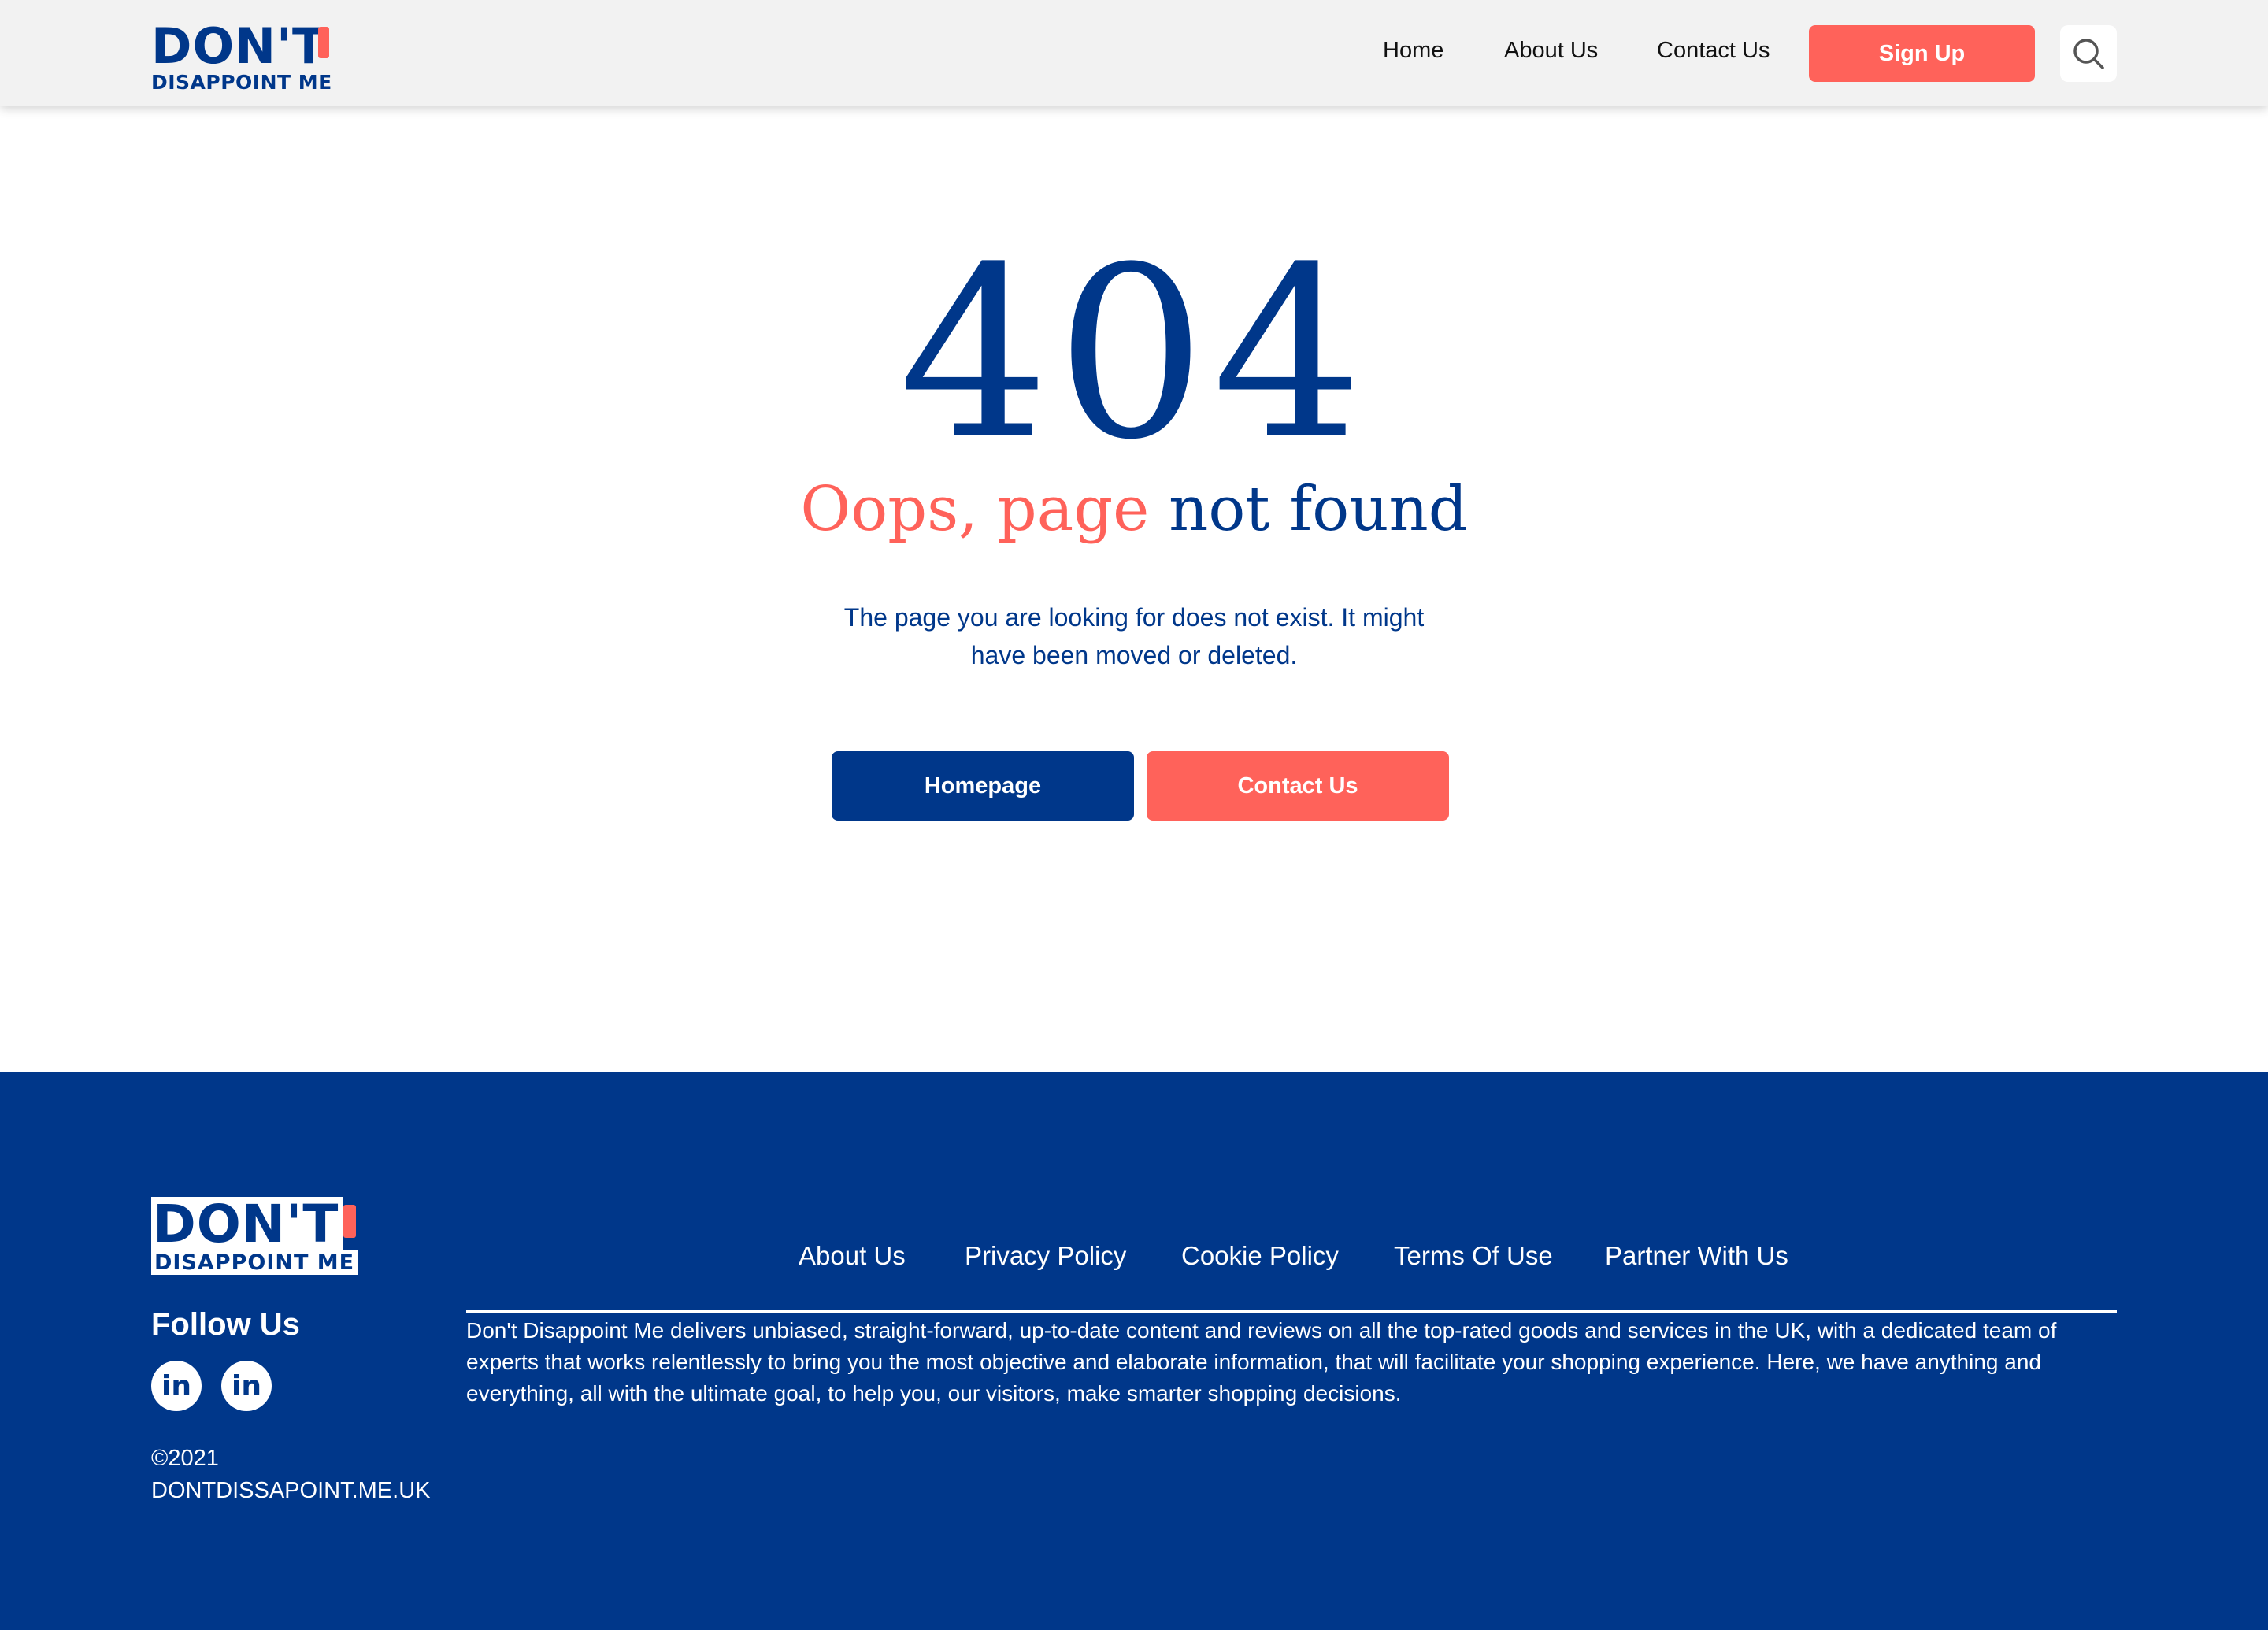 The image size is (2268, 1630). What do you see at coordinates (291, 1490) in the screenshot?
I see `copyright-site: DONTDISSAPOINT.ME.UK` at bounding box center [291, 1490].